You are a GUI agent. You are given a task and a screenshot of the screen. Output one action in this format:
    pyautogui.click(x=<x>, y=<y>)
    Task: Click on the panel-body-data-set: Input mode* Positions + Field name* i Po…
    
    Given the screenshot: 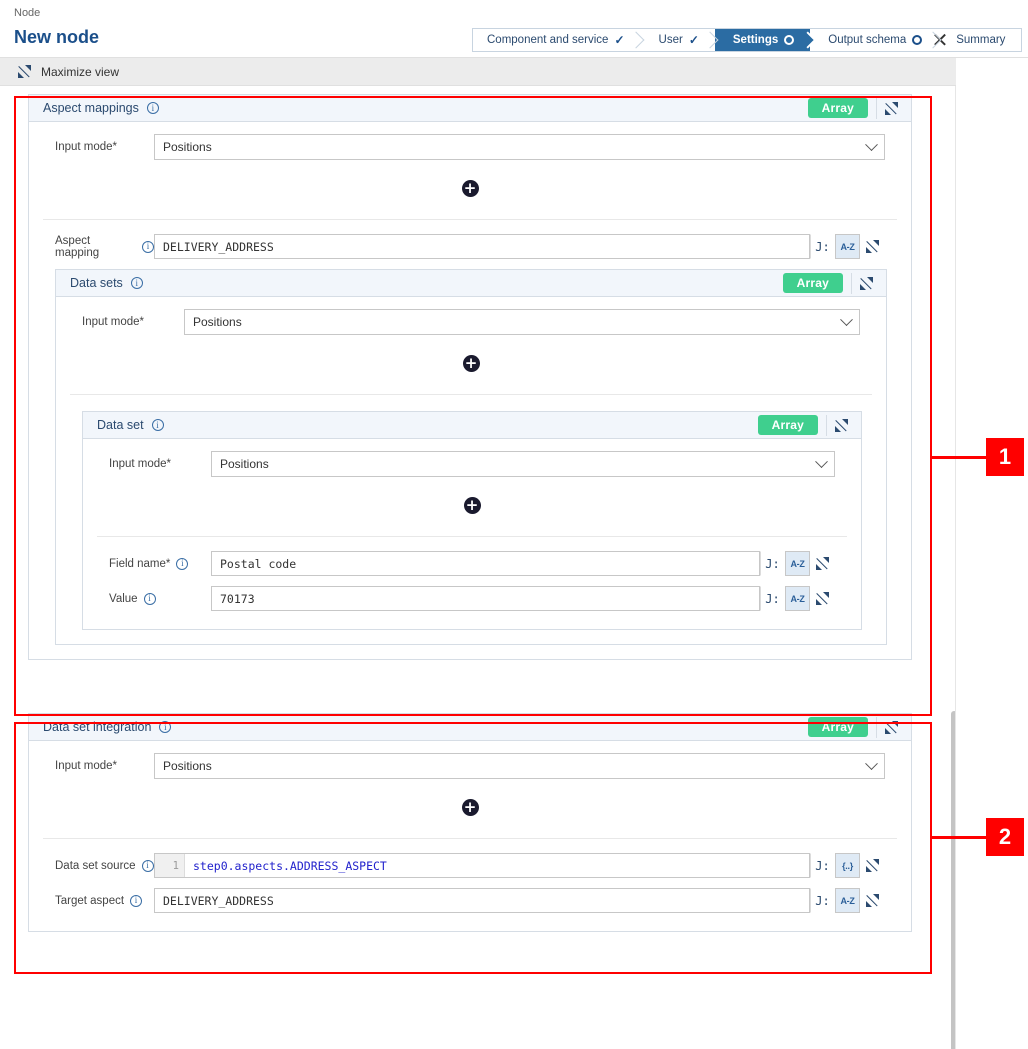 What is the action you would take?
    pyautogui.click(x=472, y=534)
    